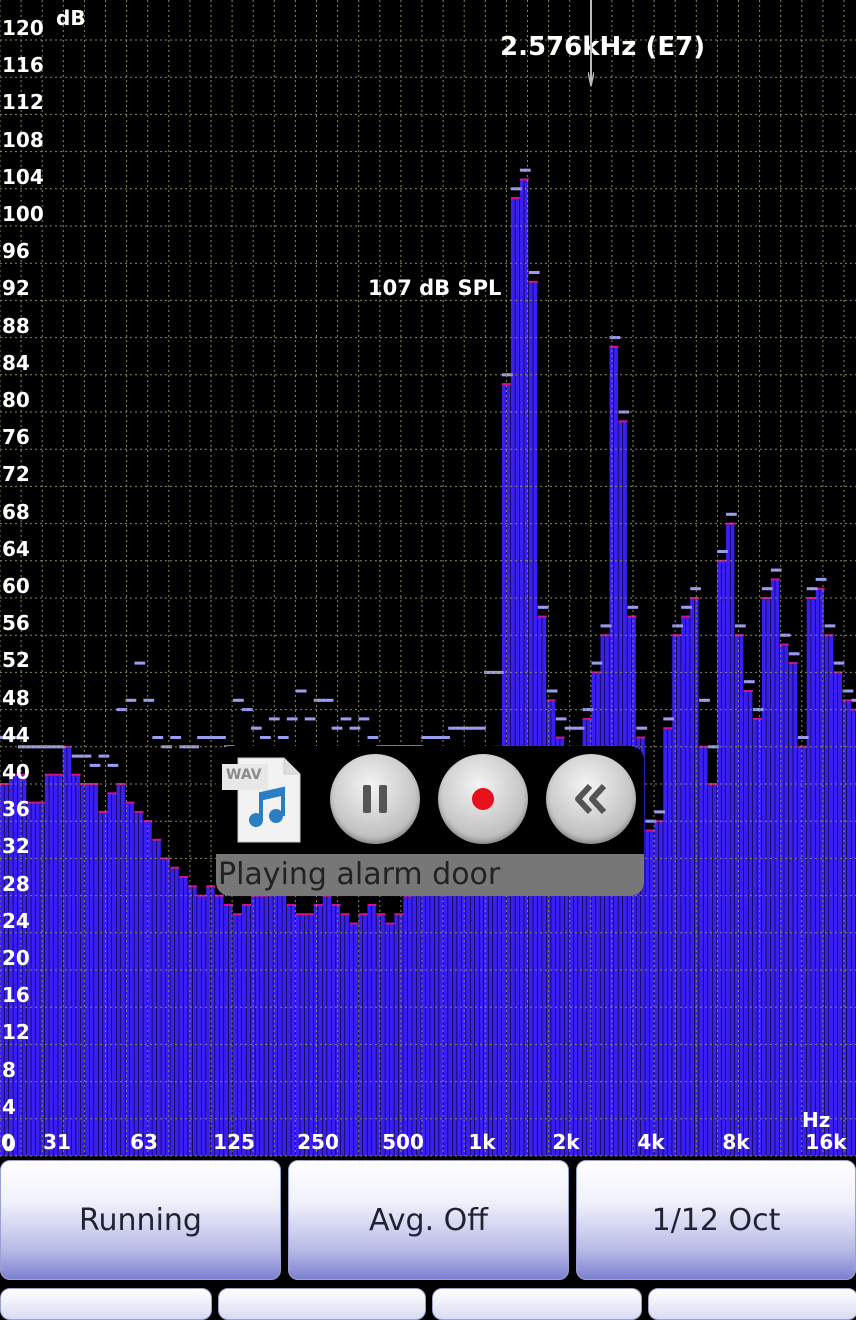  What do you see at coordinates (716, 1220) in the screenshot?
I see `octave-band-button: 1/12 Oct` at bounding box center [716, 1220].